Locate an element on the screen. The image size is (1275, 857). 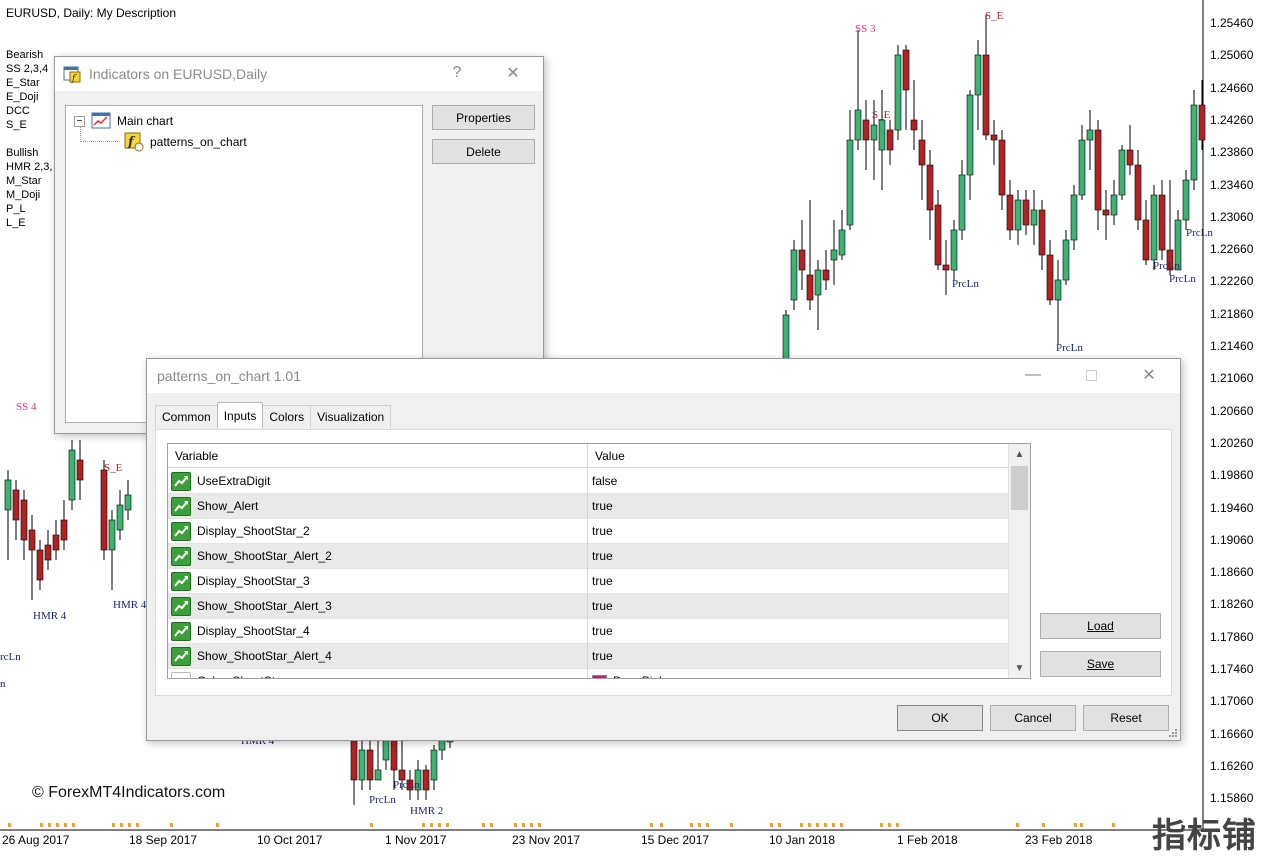
properties-button: Properties is located at coordinates (483, 117).